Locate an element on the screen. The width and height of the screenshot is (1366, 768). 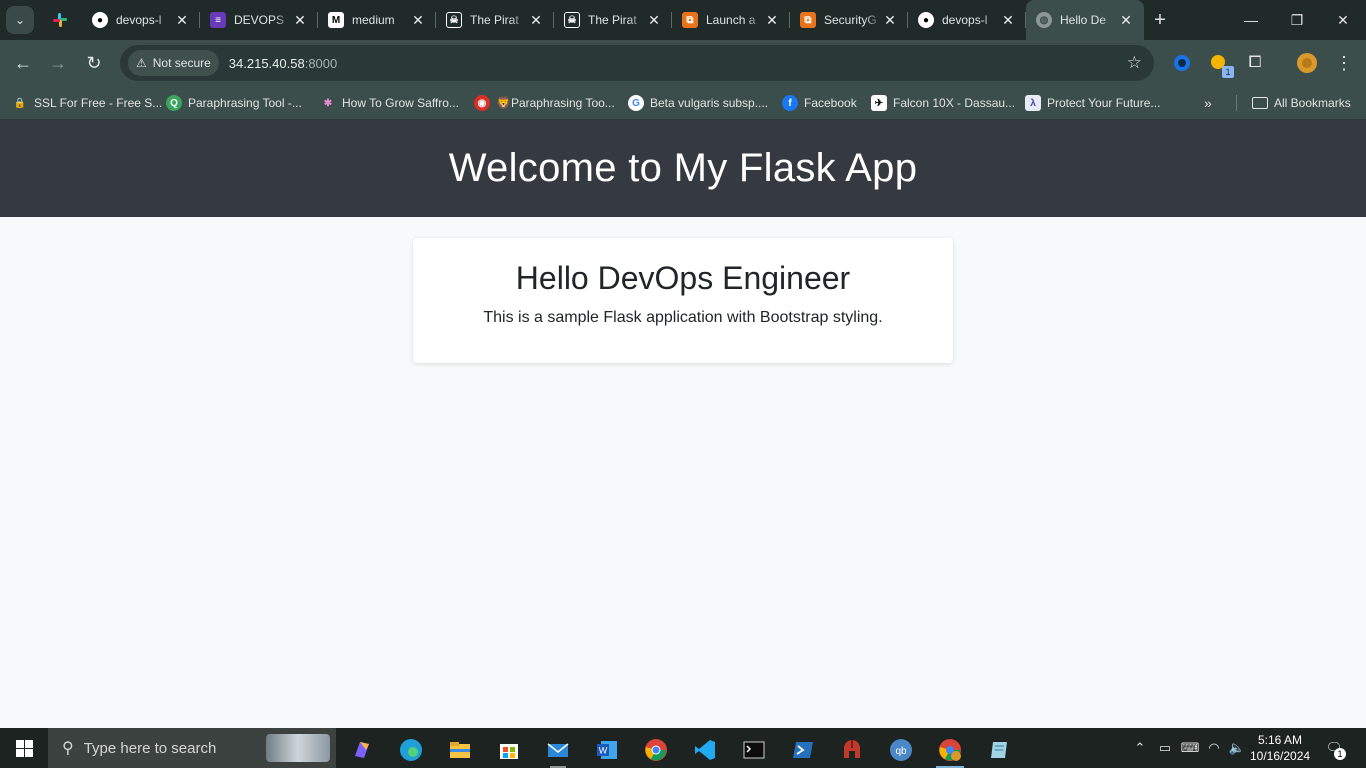
word-icon: W is located at coordinates (607, 750).